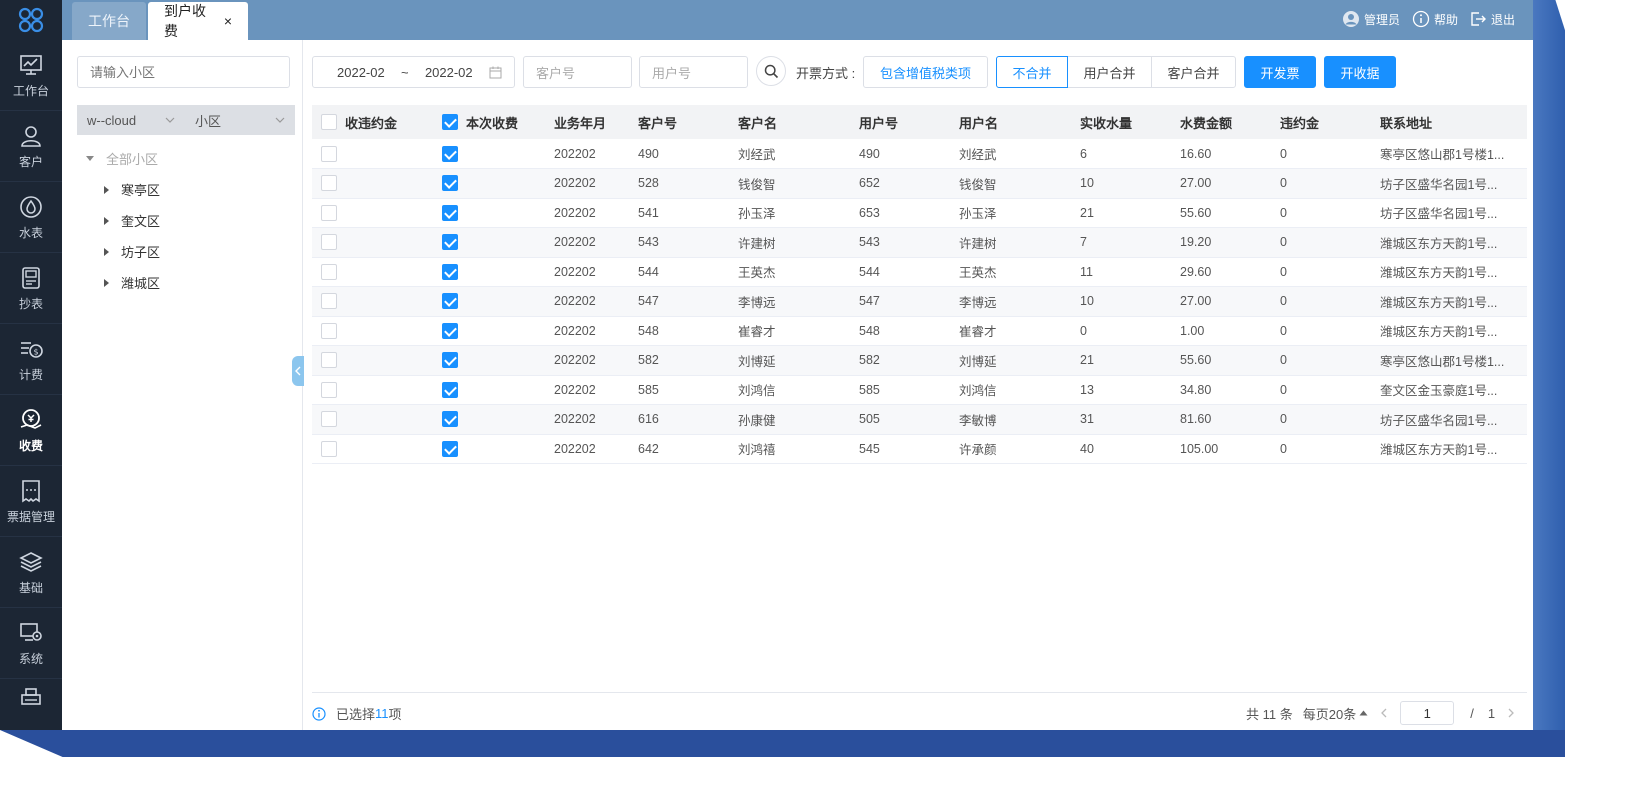 This screenshot has height=785, width=1625. Describe the element at coordinates (493, 122) in the screenshot. I see `col-header-current: 本次收费` at that location.